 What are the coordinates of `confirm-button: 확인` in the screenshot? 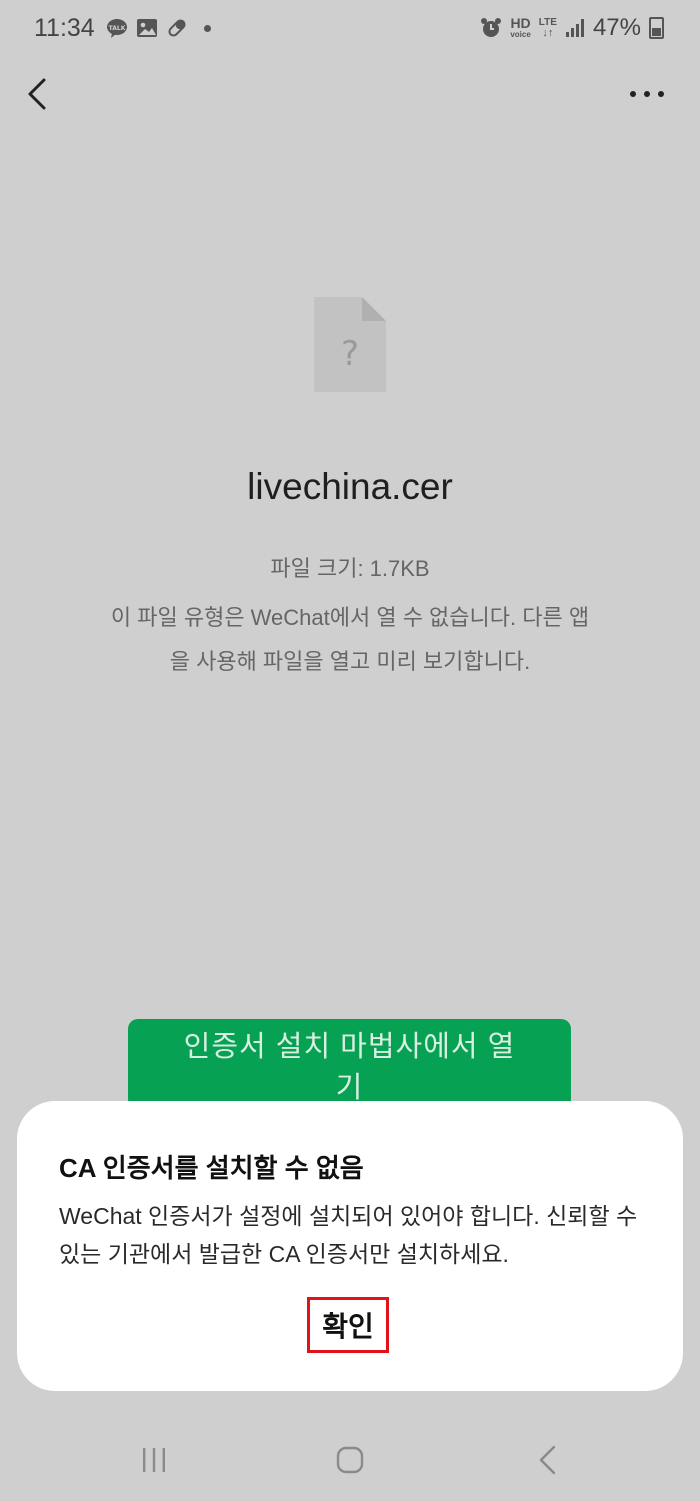 It's located at (348, 1325).